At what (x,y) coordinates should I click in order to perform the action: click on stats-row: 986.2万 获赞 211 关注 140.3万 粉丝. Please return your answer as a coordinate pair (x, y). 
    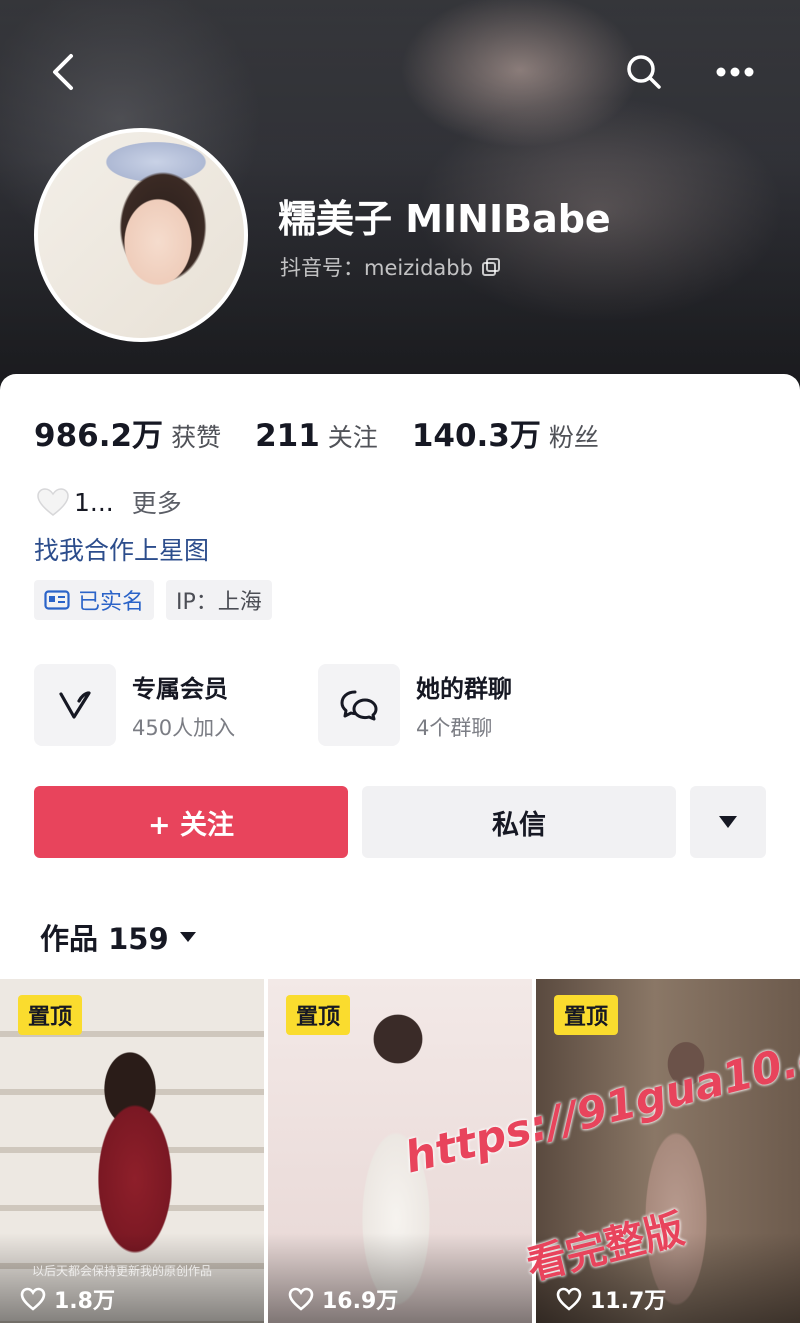
    Looking at the image, I should click on (333, 432).